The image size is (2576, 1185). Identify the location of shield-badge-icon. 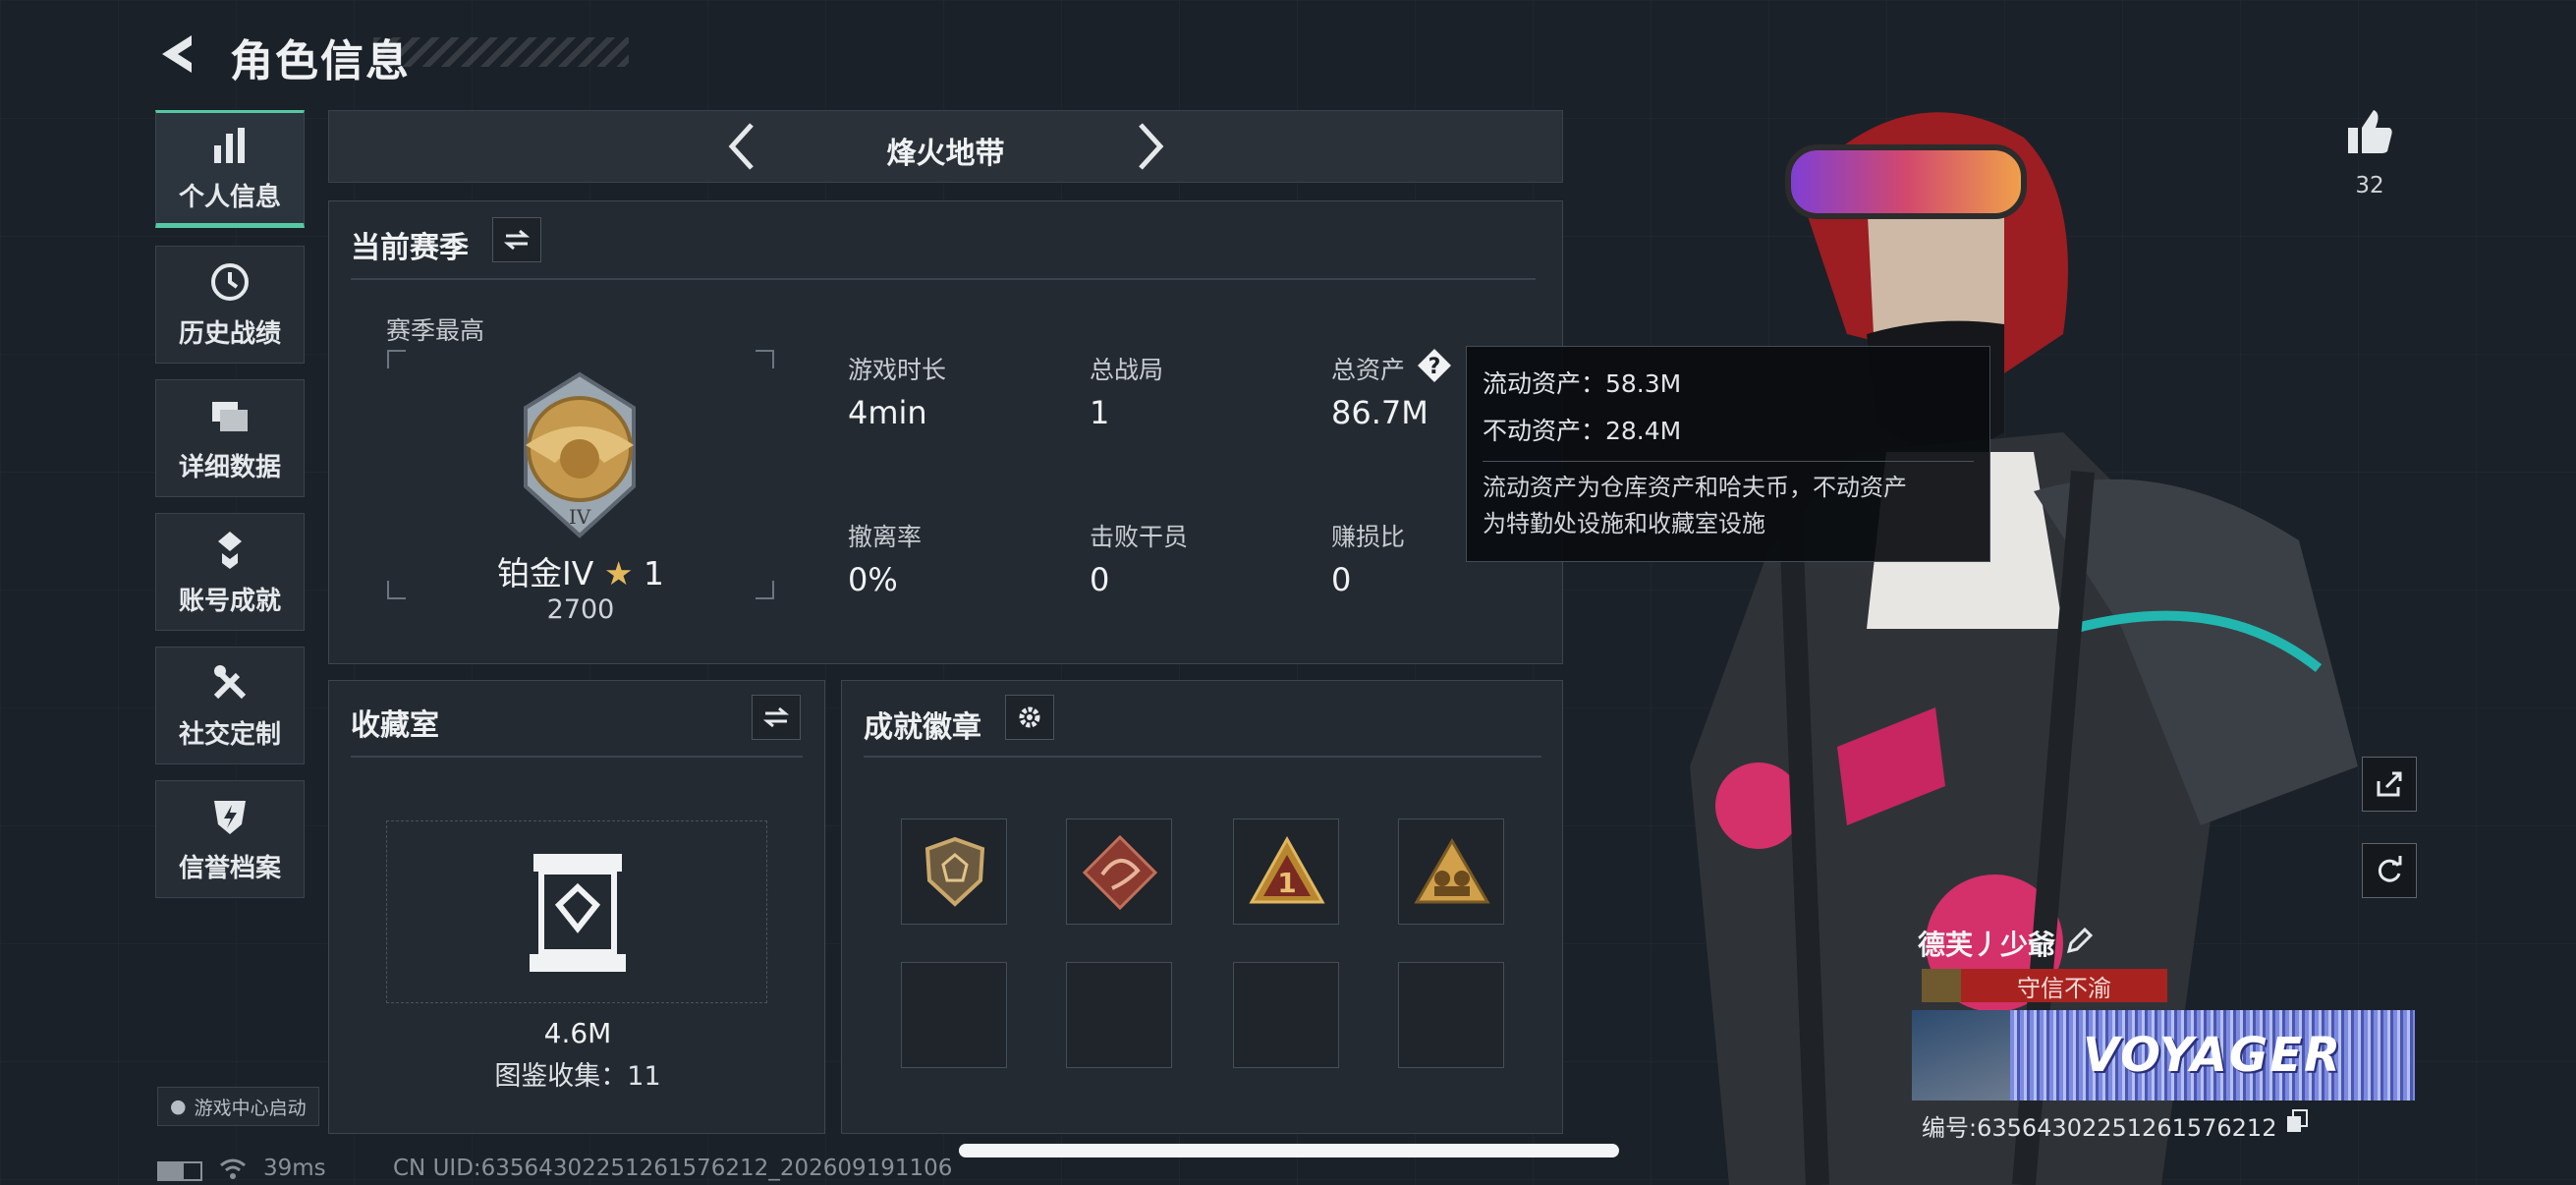
(954, 872).